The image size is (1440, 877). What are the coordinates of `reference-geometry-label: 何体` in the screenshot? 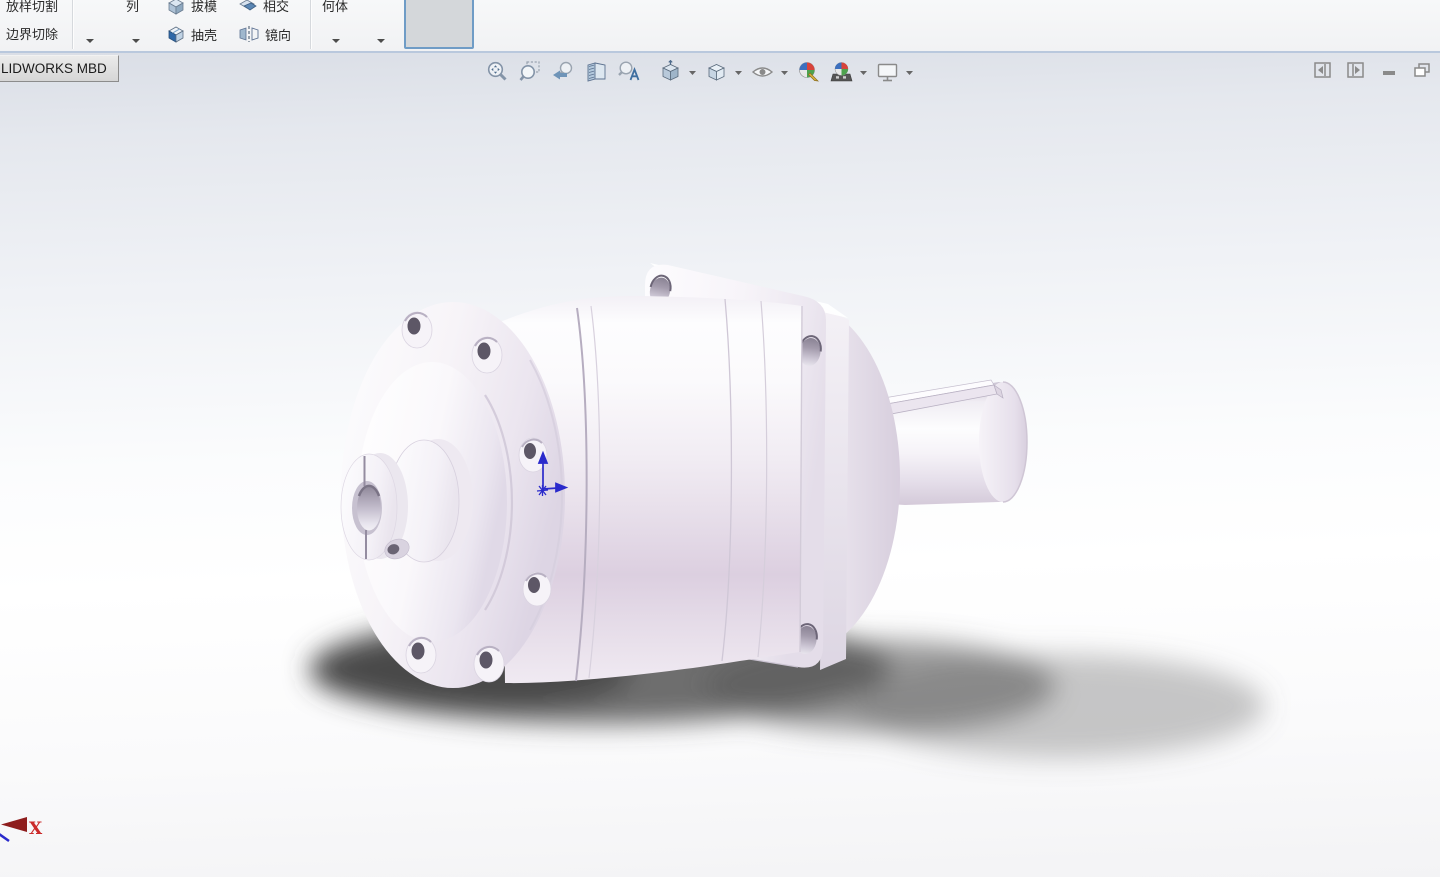 It's located at (335, 7).